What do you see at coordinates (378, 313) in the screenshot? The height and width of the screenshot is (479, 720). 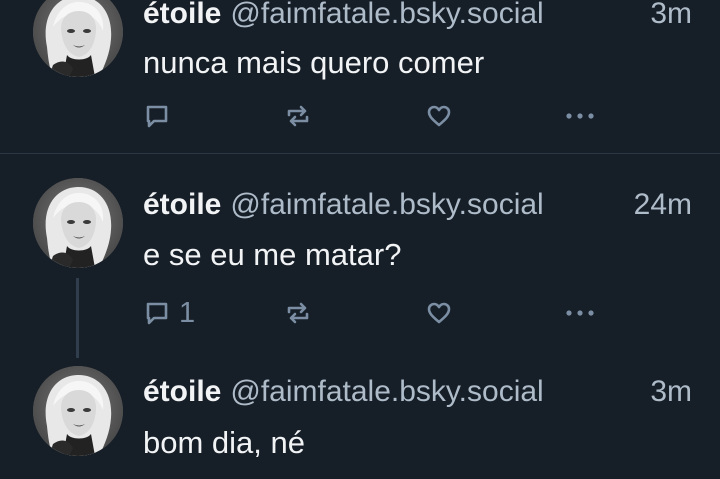 I see `post-actions: 1` at bounding box center [378, 313].